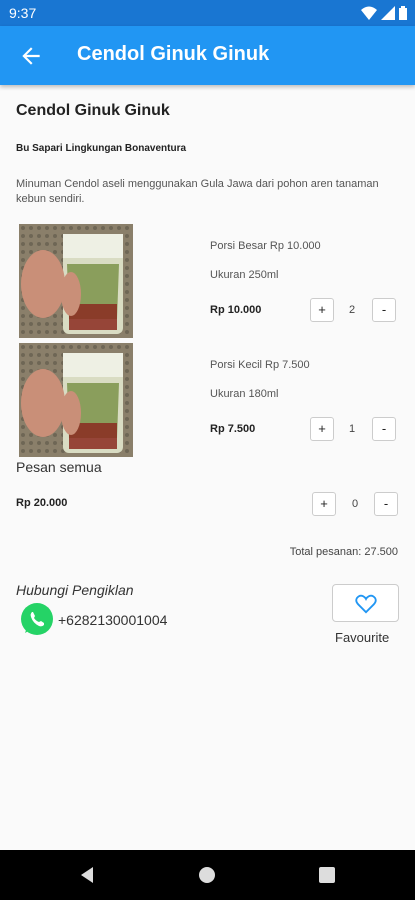  Describe the element at coordinates (327, 875) in the screenshot. I see `nav-recents-icon` at that location.